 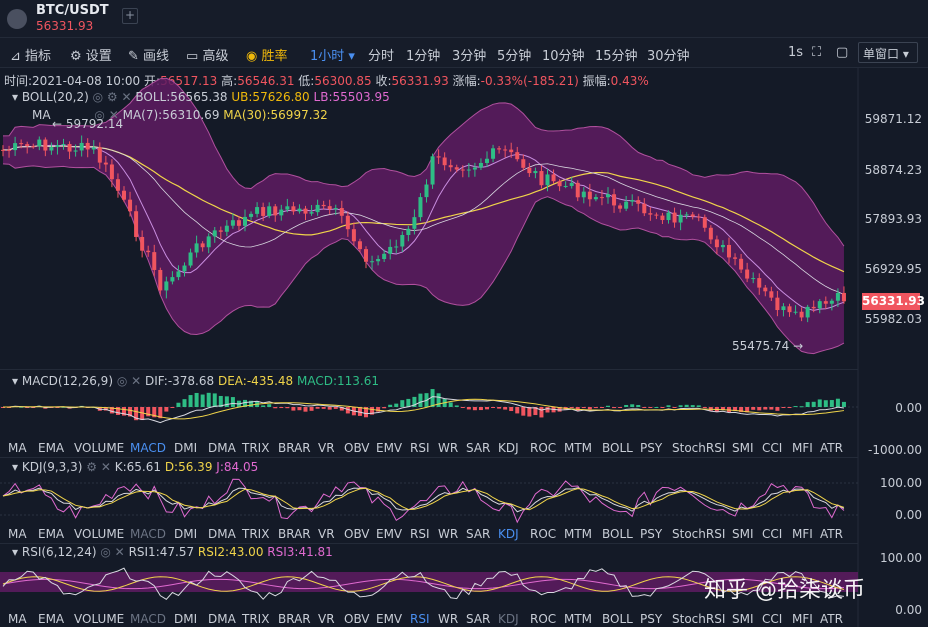 I want to click on d-value: D:56.39, so click(x=188, y=467).